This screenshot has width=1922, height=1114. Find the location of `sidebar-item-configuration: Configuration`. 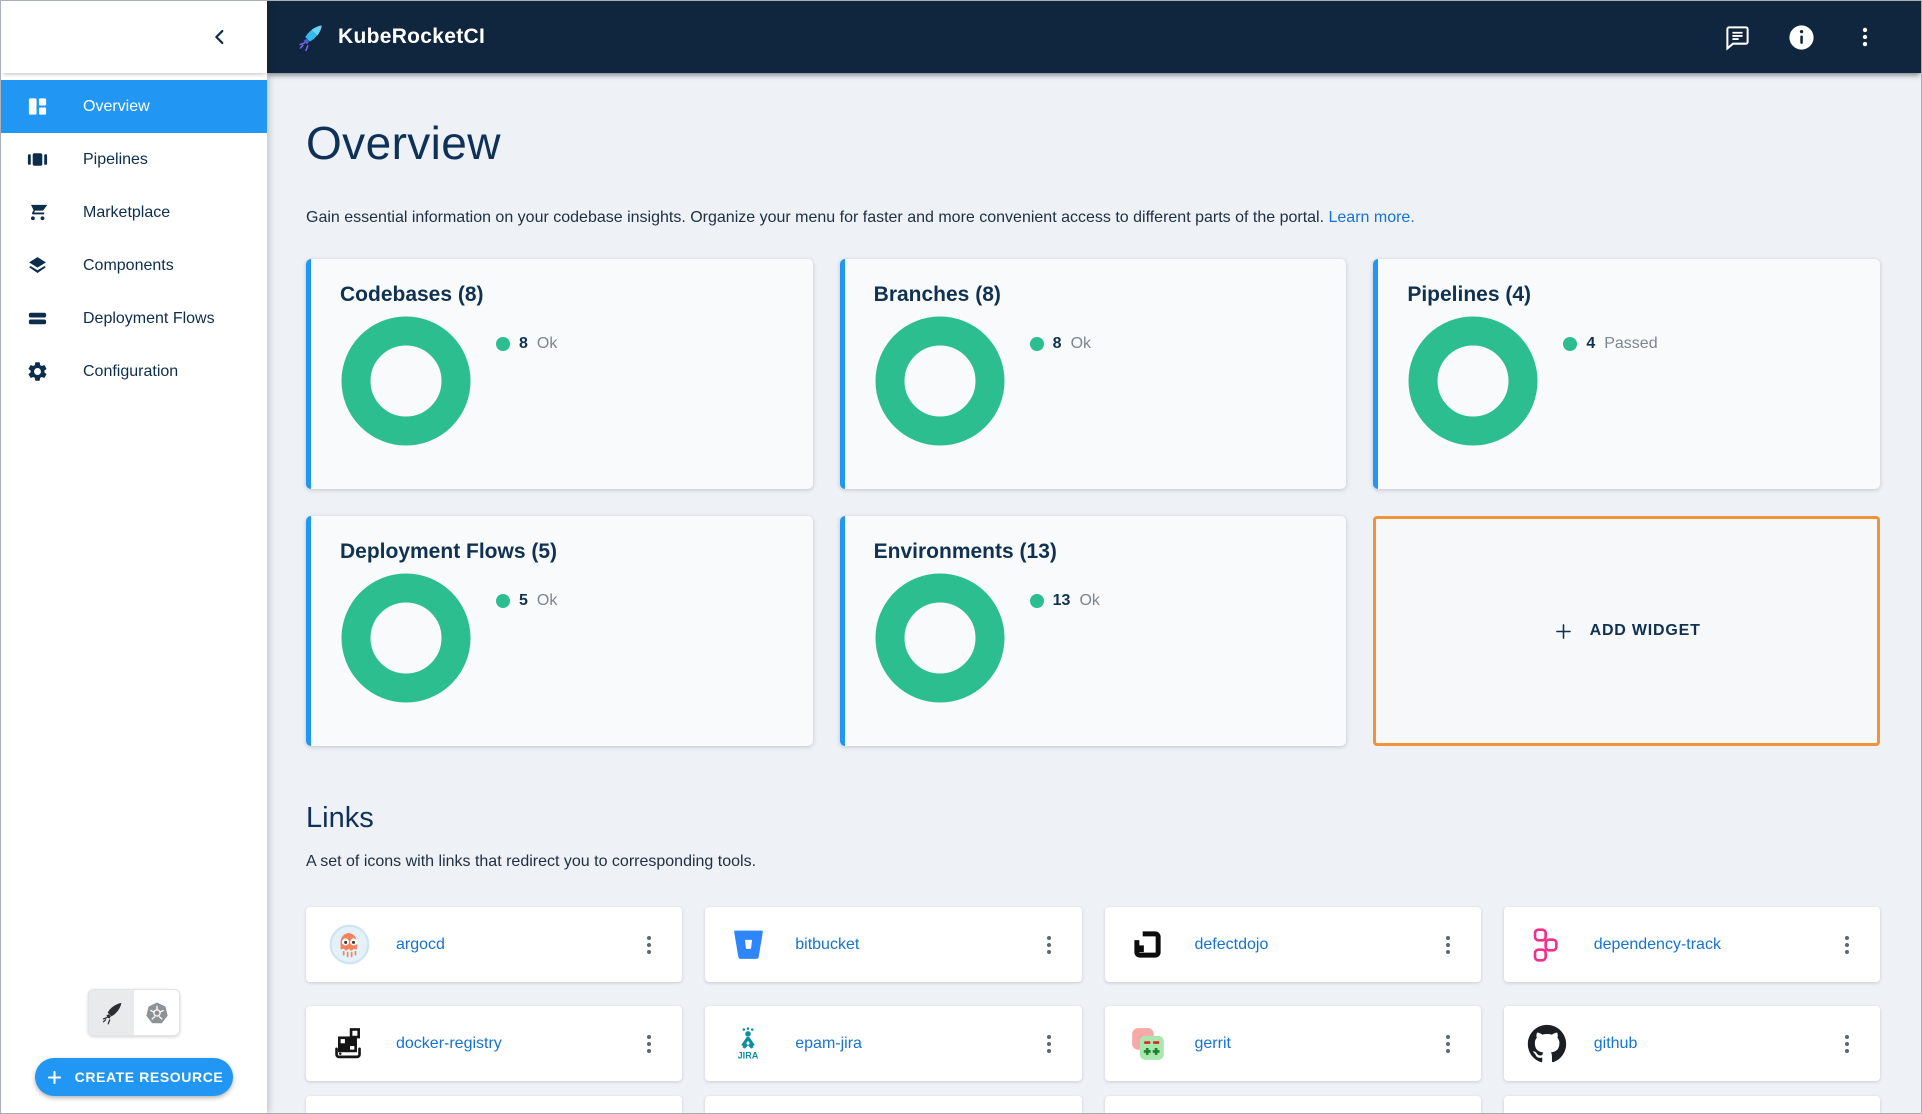

sidebar-item-configuration: Configuration is located at coordinates (134, 371).